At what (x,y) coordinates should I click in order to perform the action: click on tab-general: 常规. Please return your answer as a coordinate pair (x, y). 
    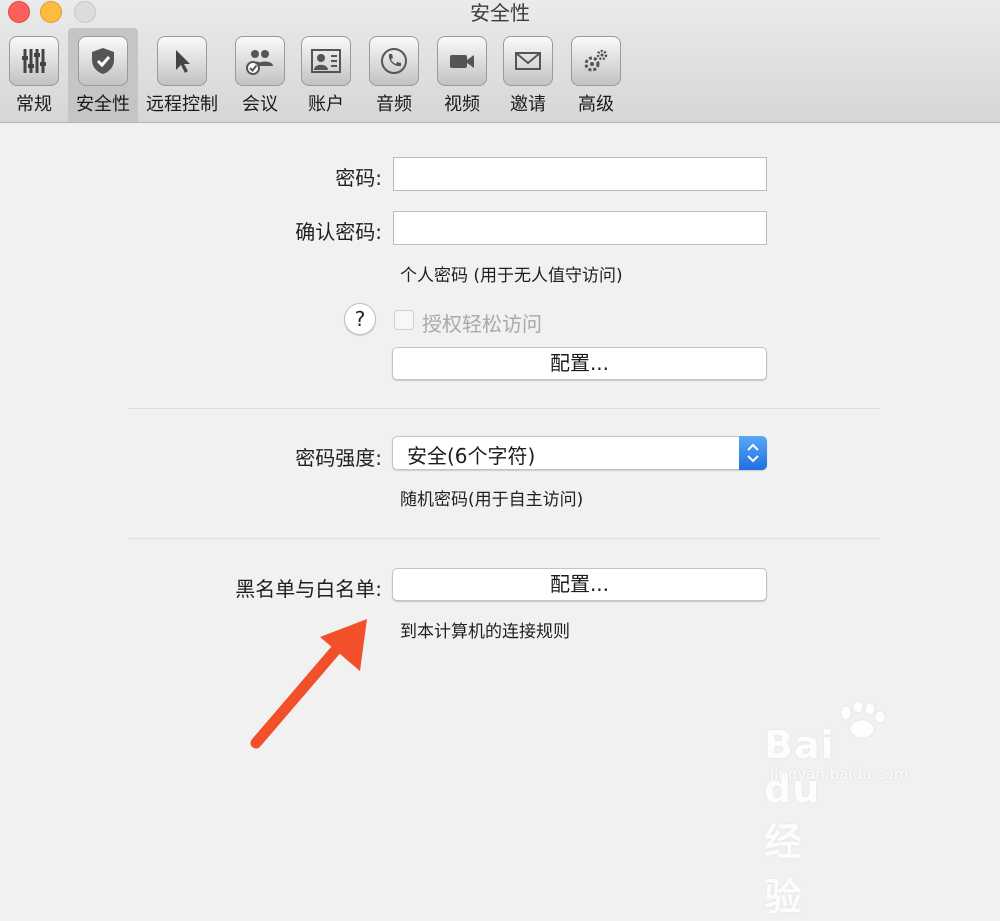
    Looking at the image, I should click on (34, 75).